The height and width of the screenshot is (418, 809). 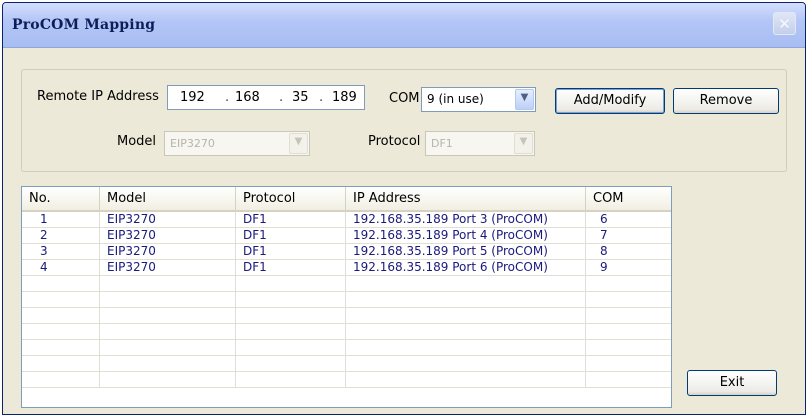 I want to click on cell-com: 7, so click(x=604, y=235).